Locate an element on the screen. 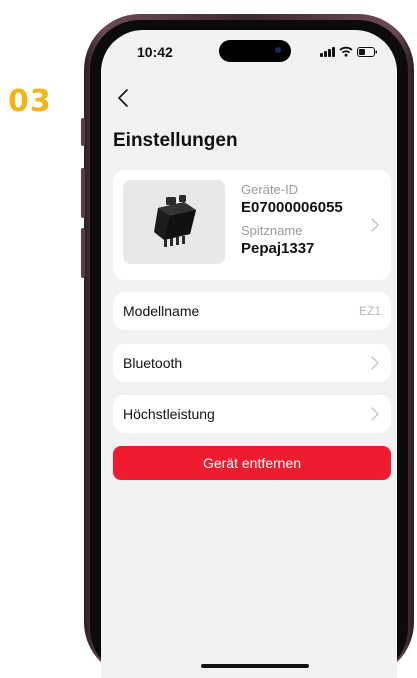 This screenshot has width=417, height=678. model-name-label: Modellname is located at coordinates (161, 311).